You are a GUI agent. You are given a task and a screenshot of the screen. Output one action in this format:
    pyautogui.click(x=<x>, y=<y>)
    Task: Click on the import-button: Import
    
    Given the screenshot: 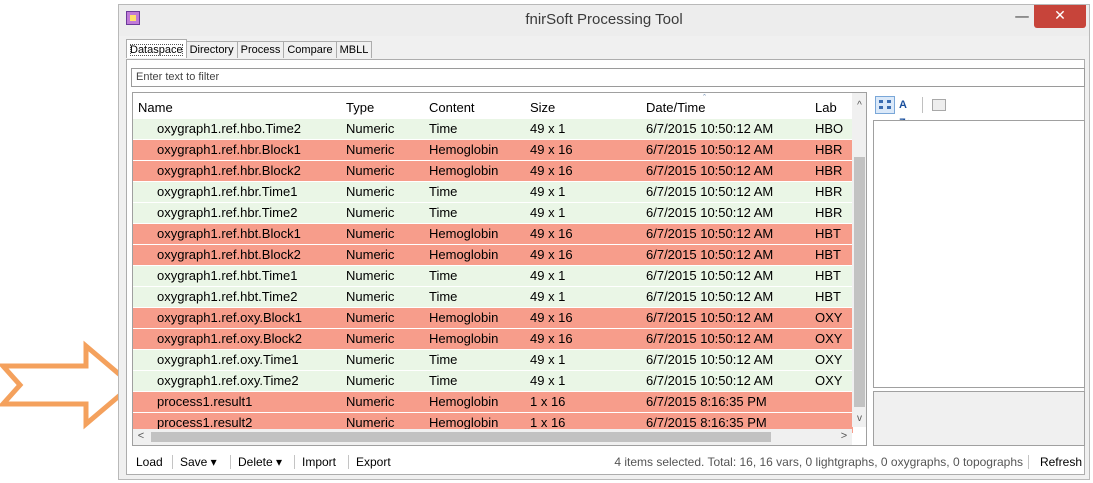 What is the action you would take?
    pyautogui.click(x=319, y=462)
    